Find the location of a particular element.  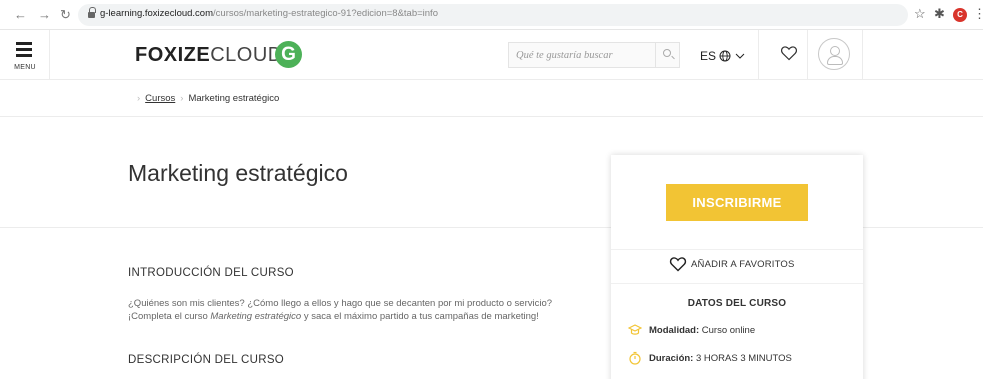

arrow-right-icon: → is located at coordinates (44, 15).